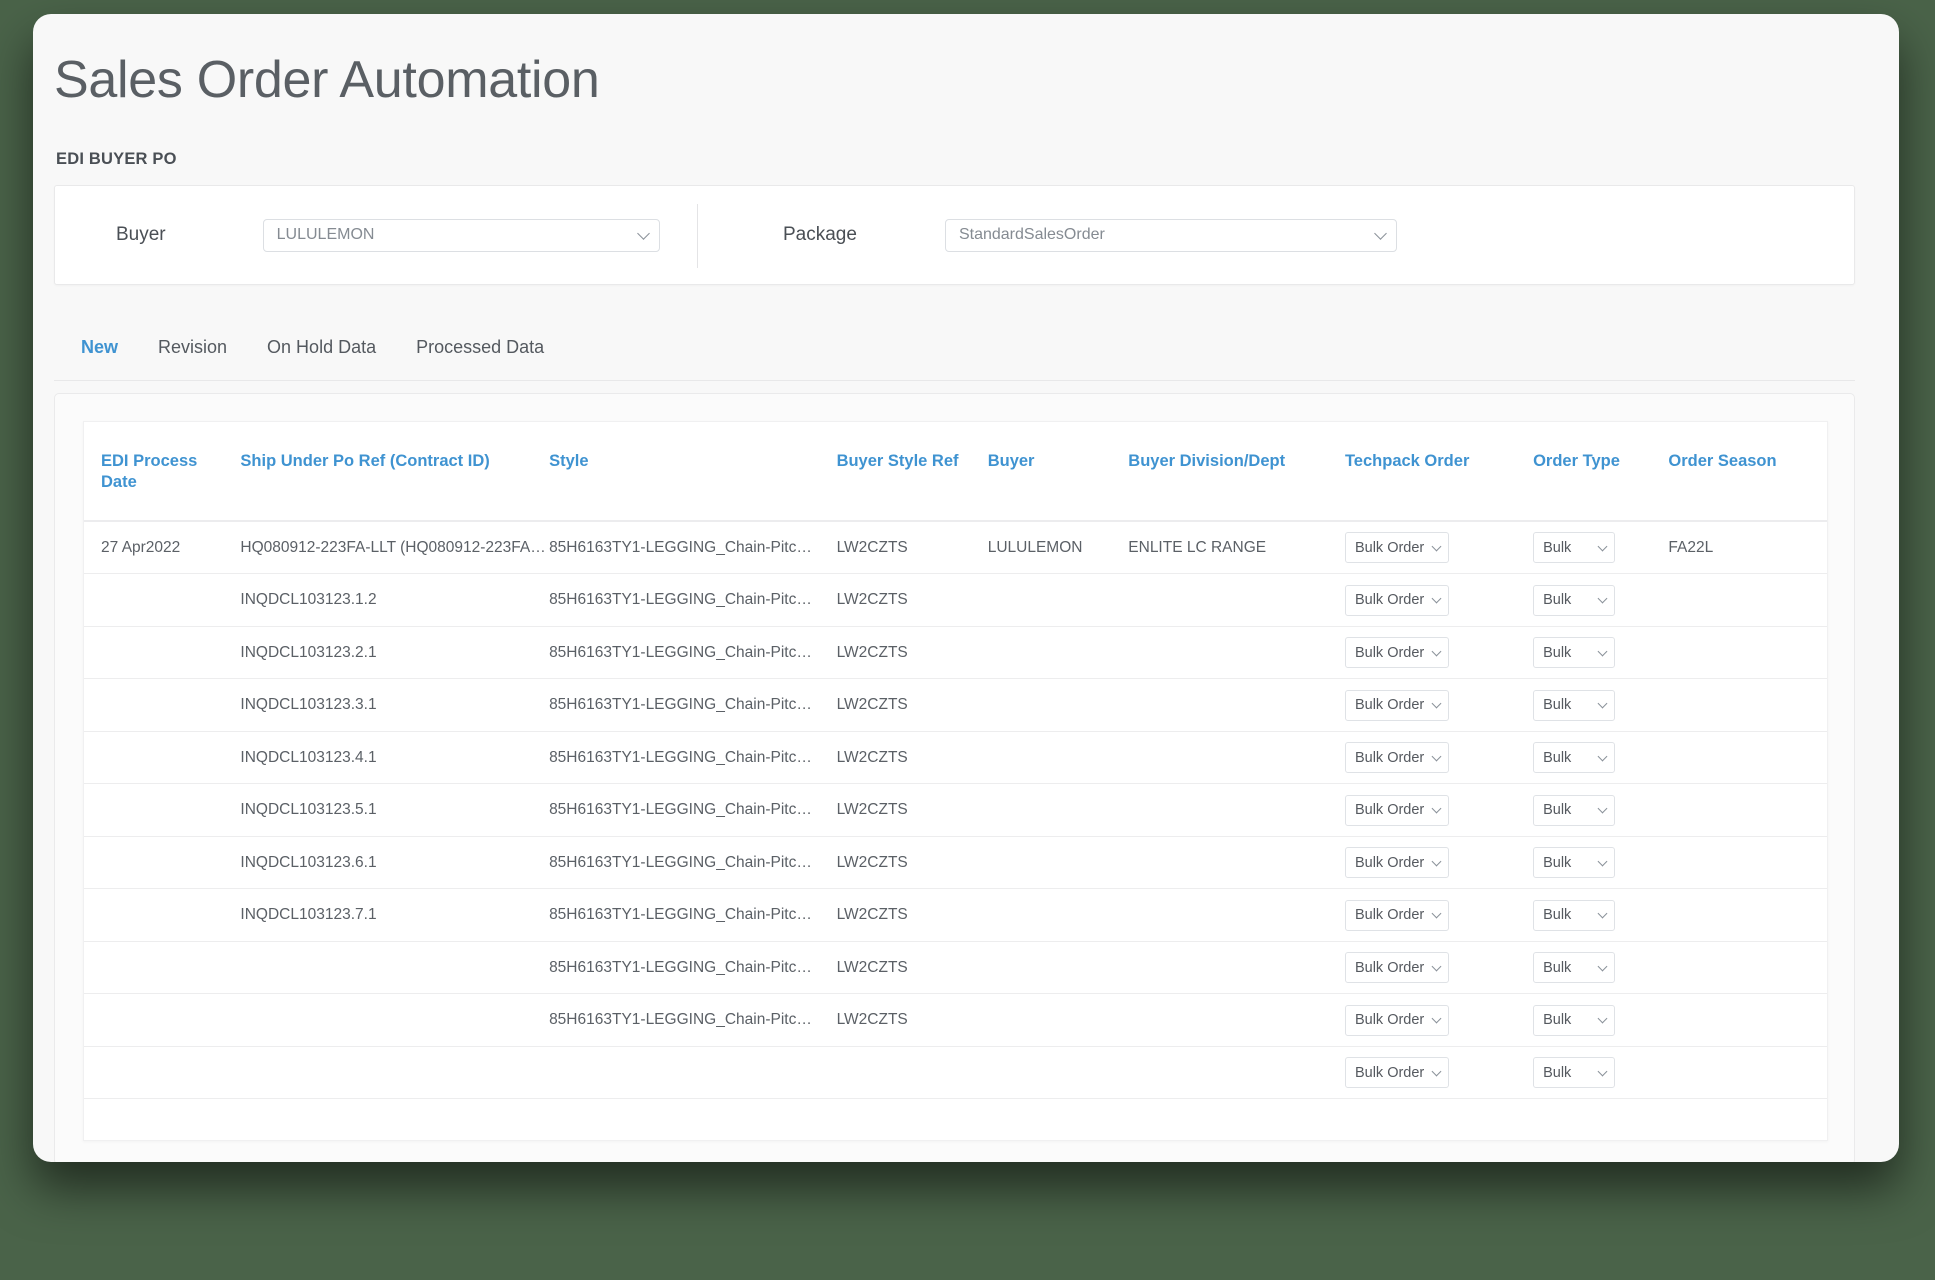 Image resolution: width=1935 pixels, height=1280 pixels. I want to click on col-header-buyer-style-ref: Buyer Style Ref, so click(912, 472).